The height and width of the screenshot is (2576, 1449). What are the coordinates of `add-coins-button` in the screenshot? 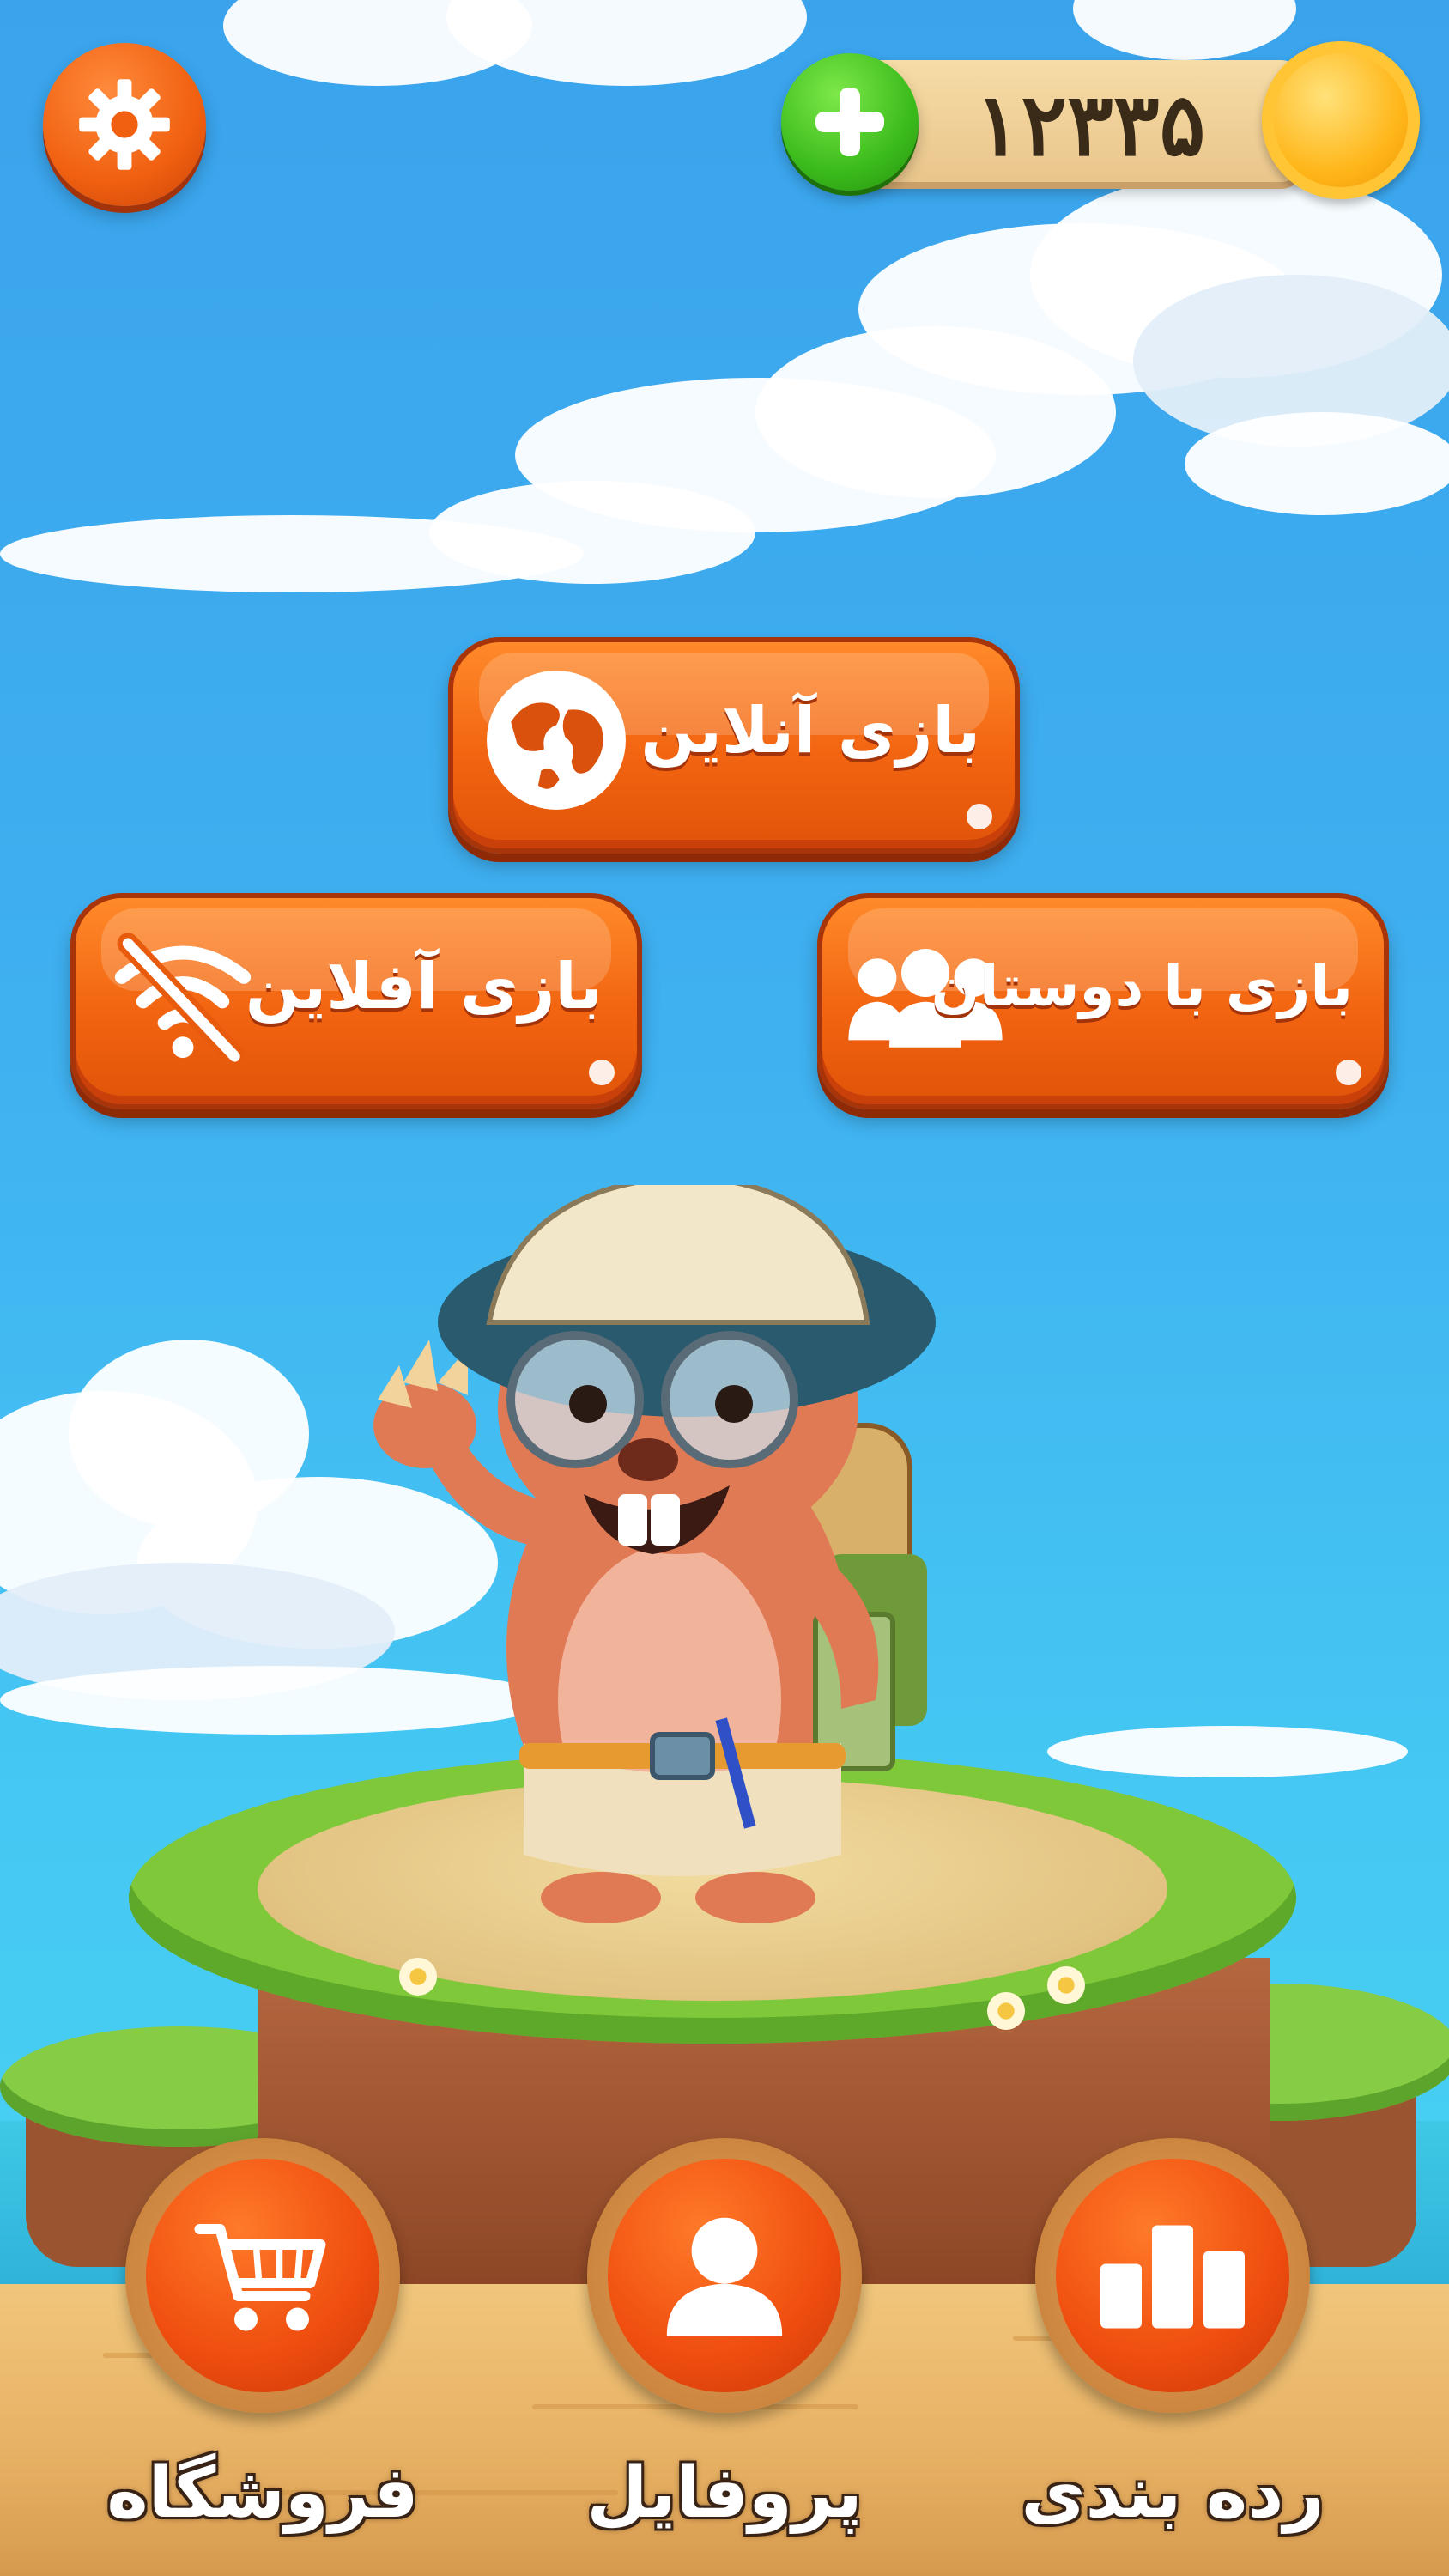 It's located at (850, 122).